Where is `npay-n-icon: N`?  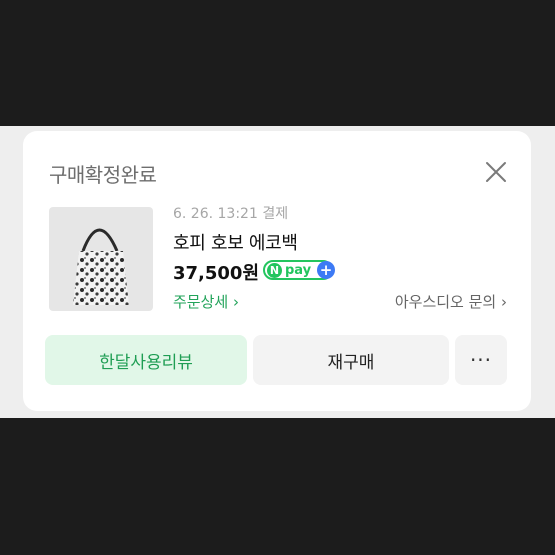
npay-n-icon: N is located at coordinates (274, 270).